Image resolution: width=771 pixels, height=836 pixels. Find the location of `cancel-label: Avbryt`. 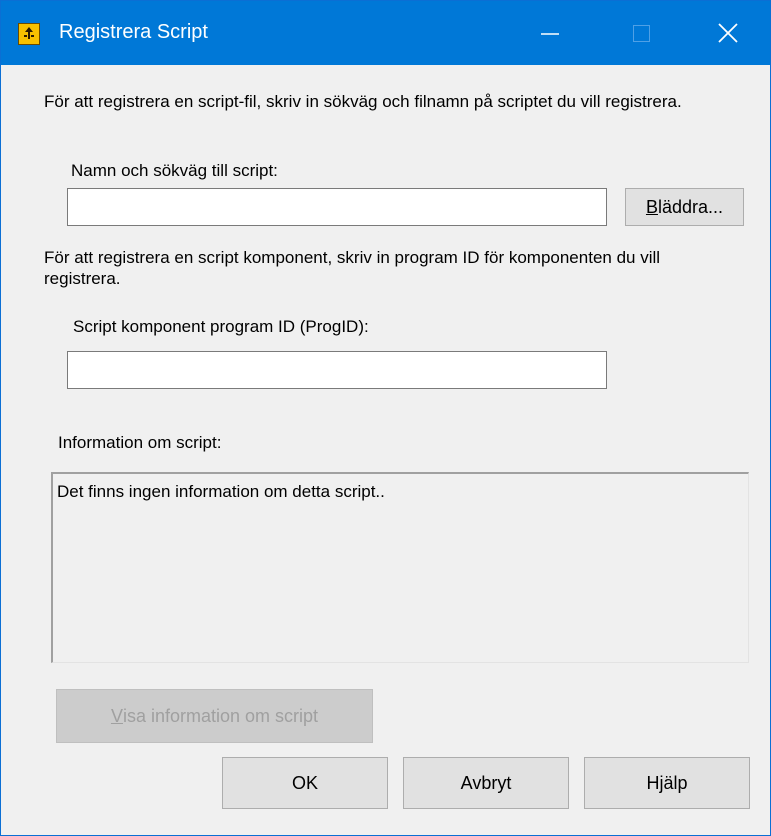

cancel-label: Avbryt is located at coordinates (486, 783).